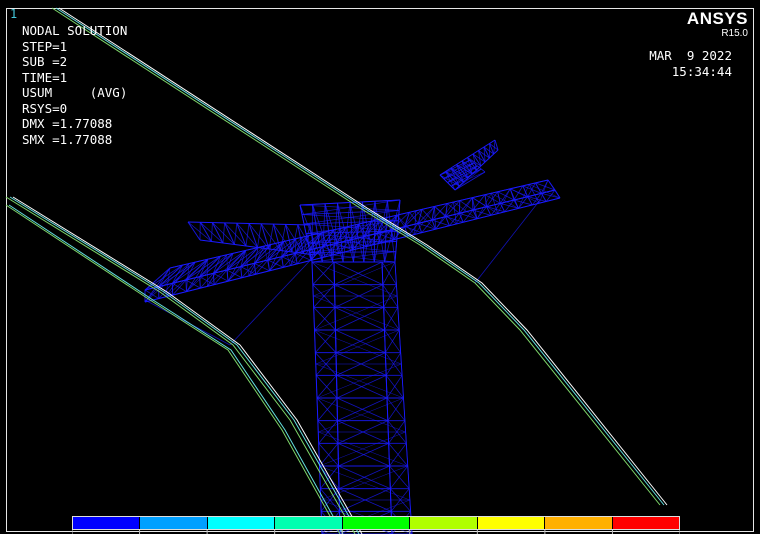 Image resolution: width=760 pixels, height=534 pixels. I want to click on info-line-step: STEP=1, so click(45, 46).